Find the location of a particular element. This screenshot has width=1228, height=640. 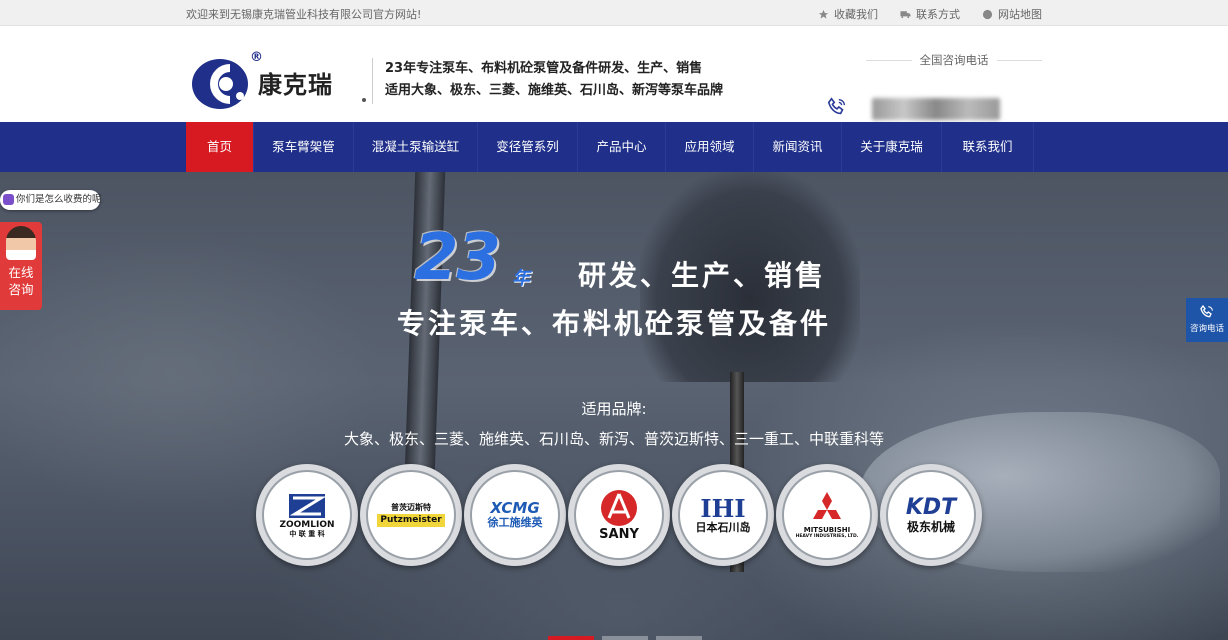

hero-headline-2: 专注泵车、布料机砼泵管及备件 is located at coordinates (613, 323).